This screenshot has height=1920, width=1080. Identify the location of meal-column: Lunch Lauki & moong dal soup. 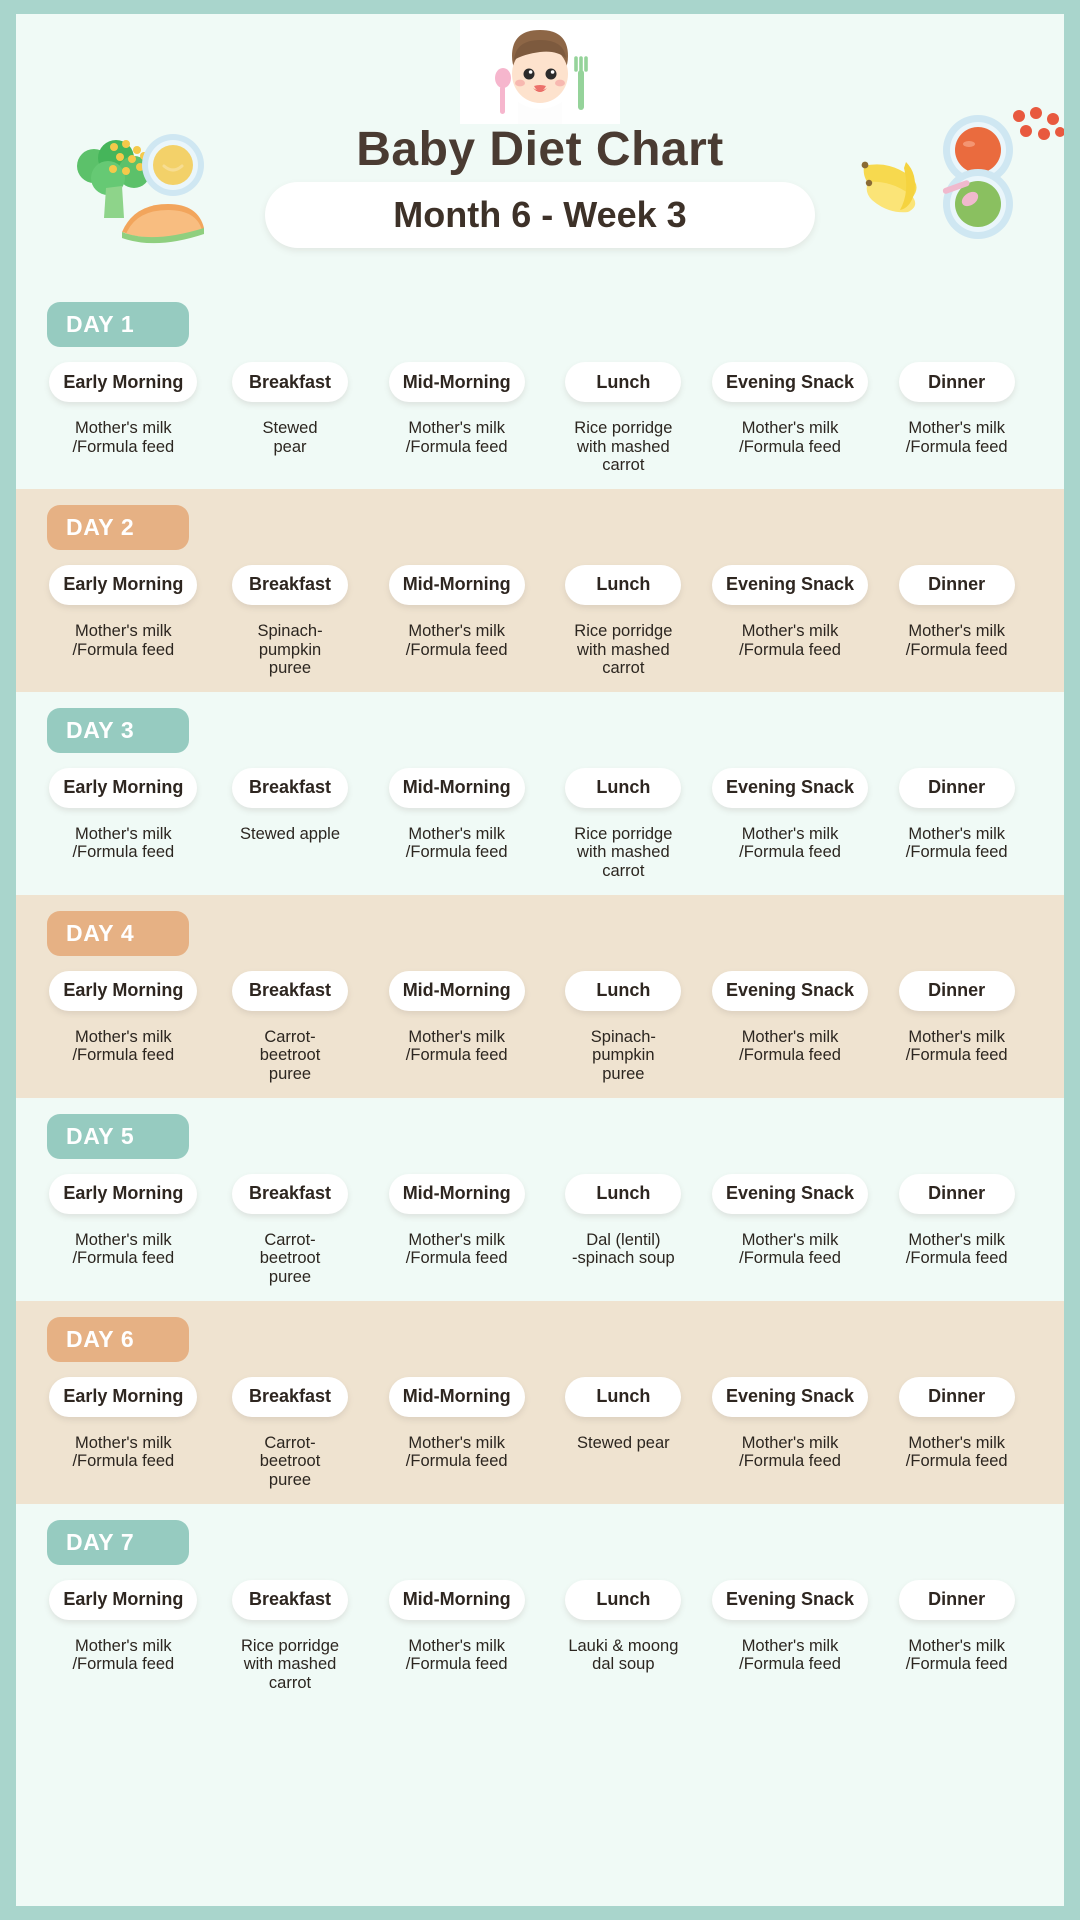
(623, 1636).